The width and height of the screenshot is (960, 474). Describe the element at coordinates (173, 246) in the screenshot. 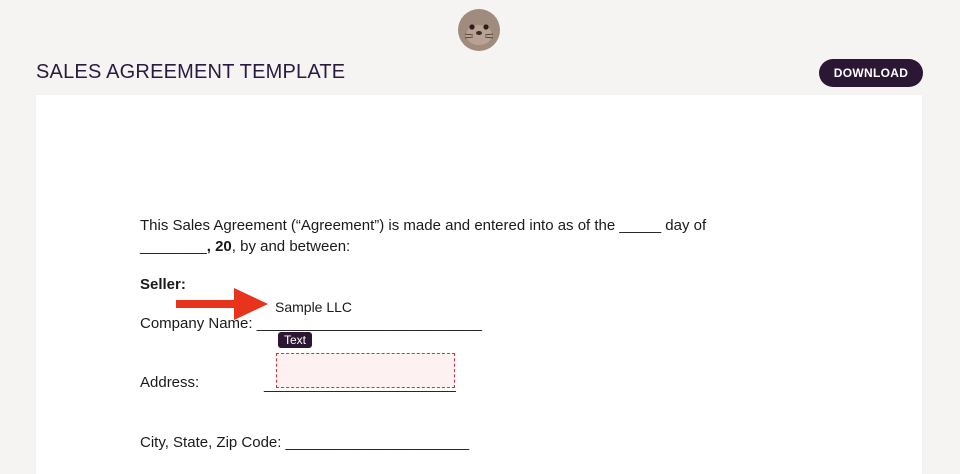

I see `date-blank: ________` at that location.